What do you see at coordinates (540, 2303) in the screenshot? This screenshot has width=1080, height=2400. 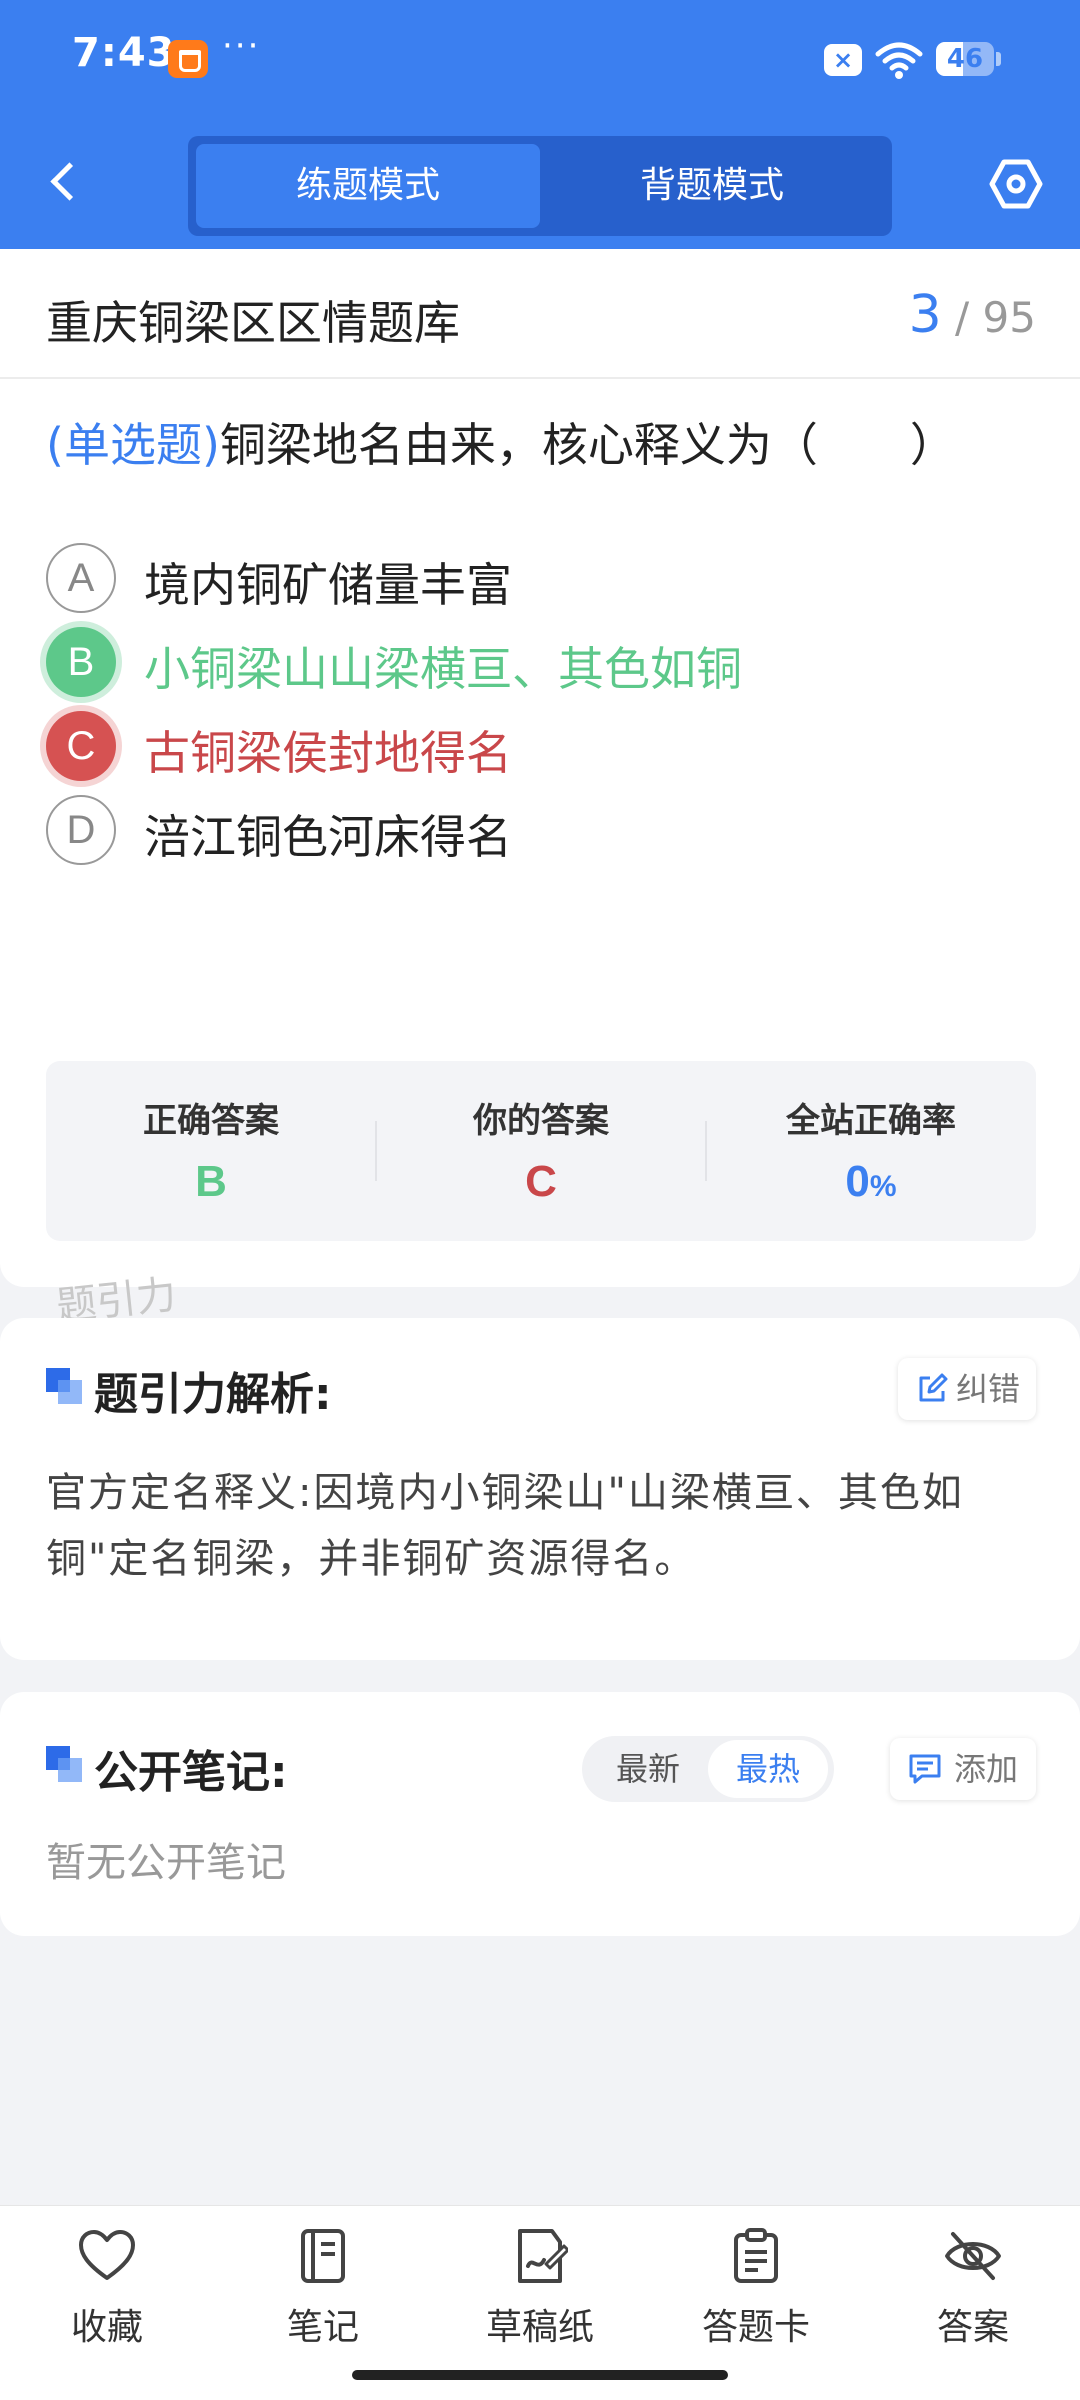 I see `draft-paper-button: 草稿纸` at bounding box center [540, 2303].